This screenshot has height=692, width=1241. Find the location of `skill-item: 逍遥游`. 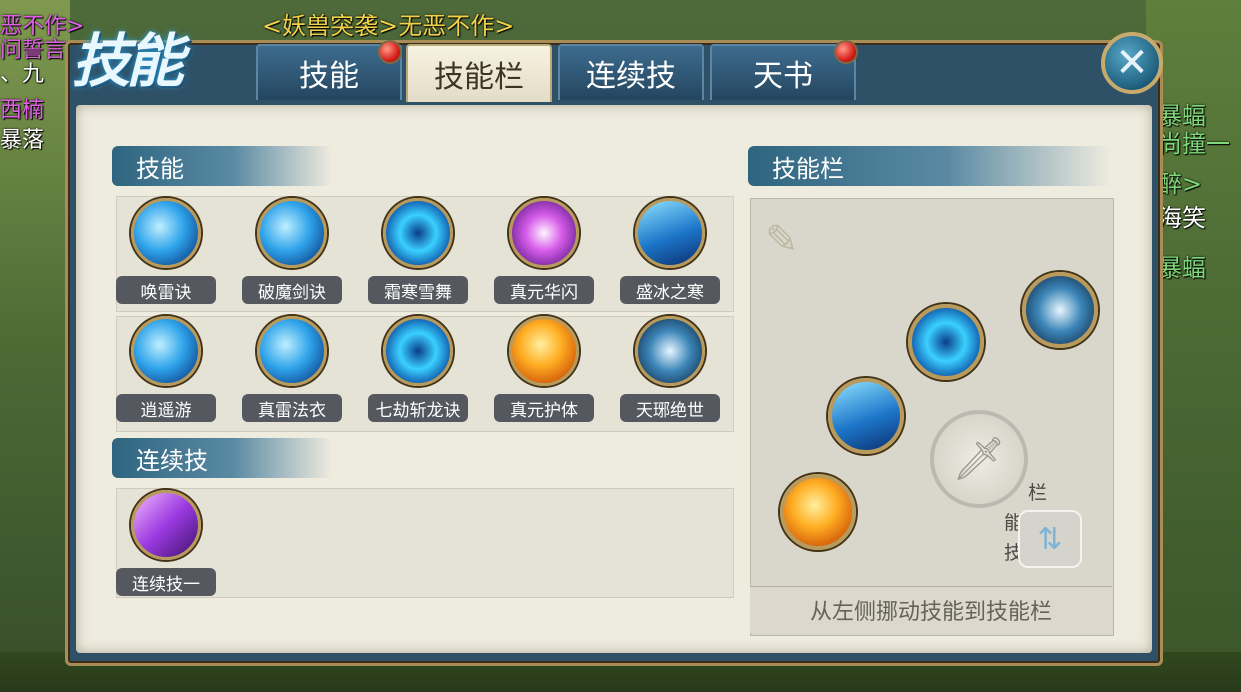

skill-item: 逍遥游 is located at coordinates (171, 371).